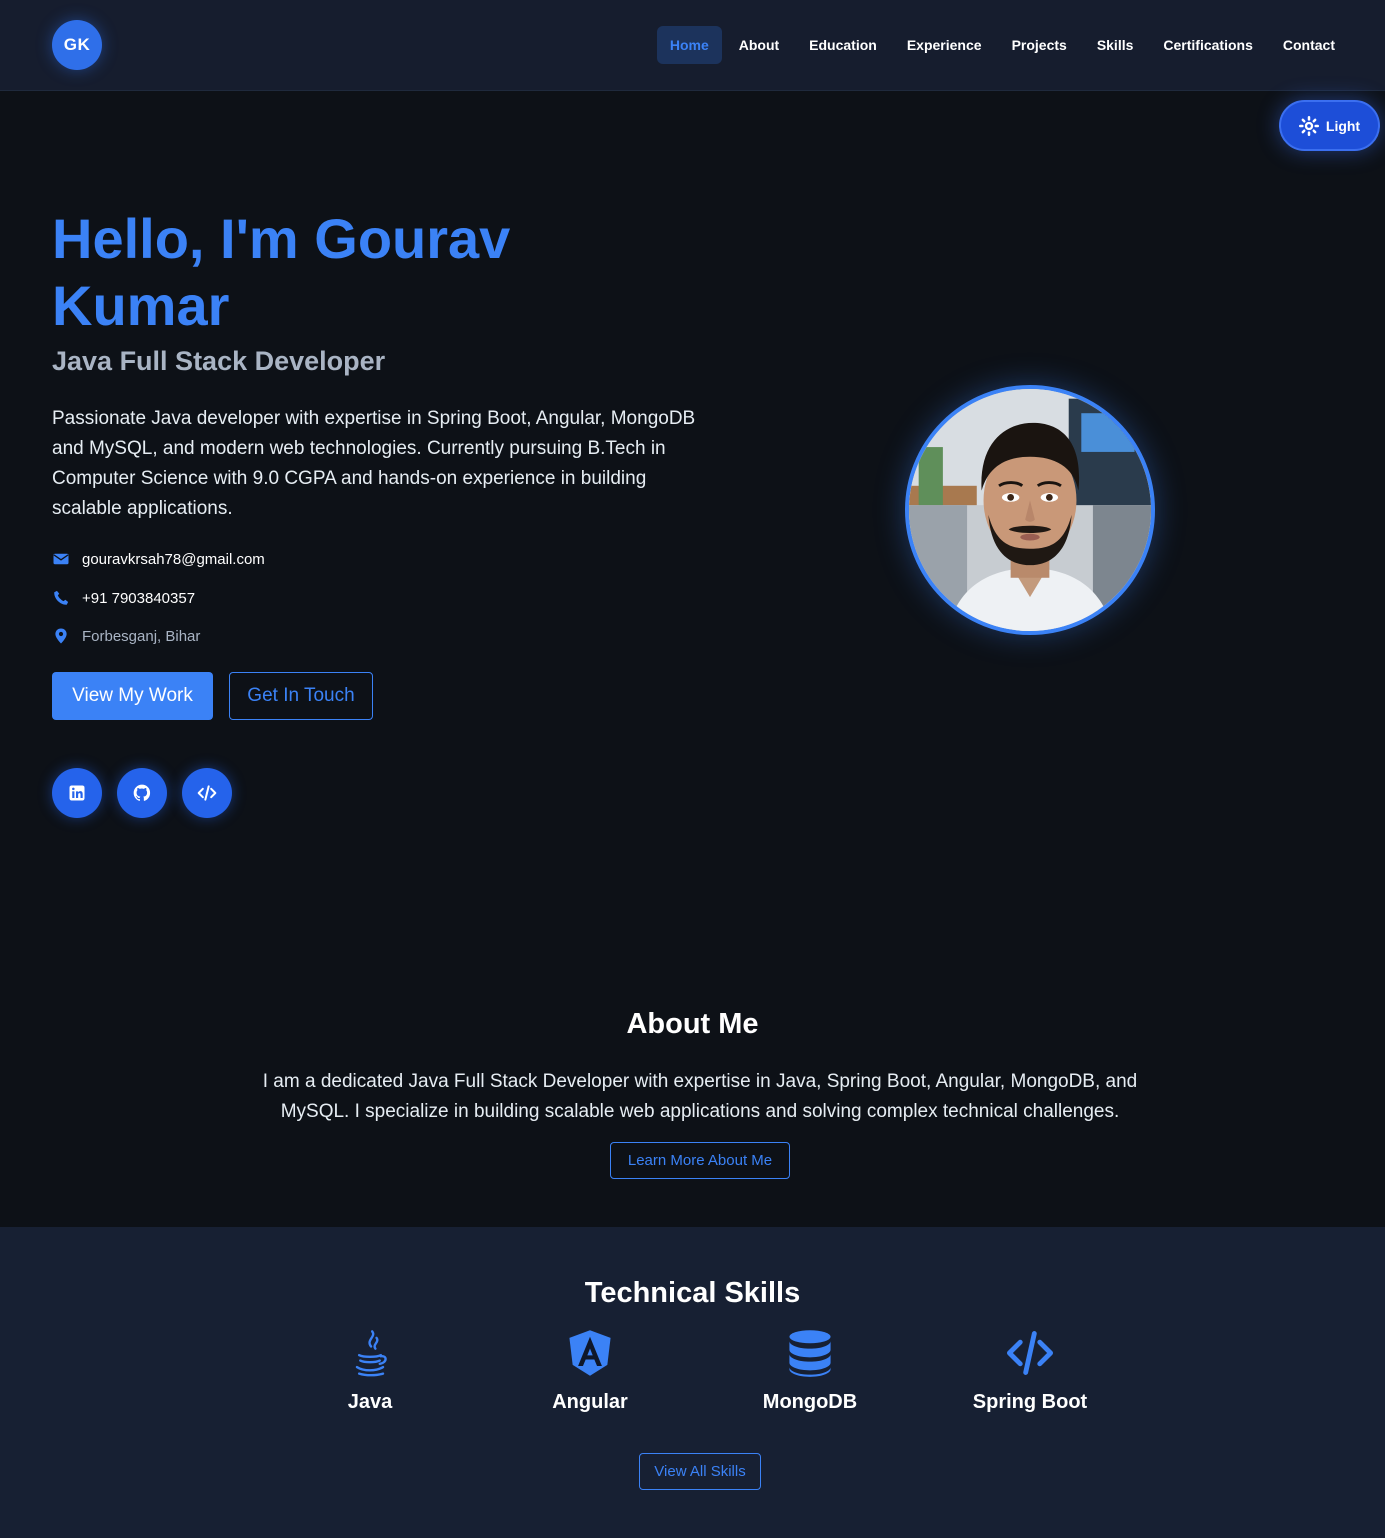 This screenshot has width=1385, height=1538. I want to click on linkedin-link, so click(77, 793).